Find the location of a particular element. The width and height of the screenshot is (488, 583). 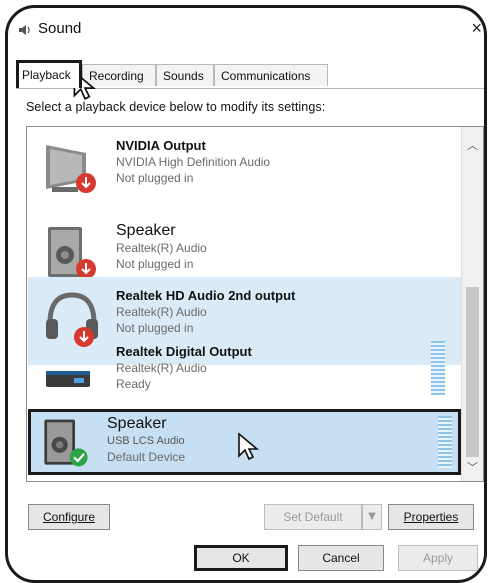

mouse-cursor-icon is located at coordinates (248, 446).